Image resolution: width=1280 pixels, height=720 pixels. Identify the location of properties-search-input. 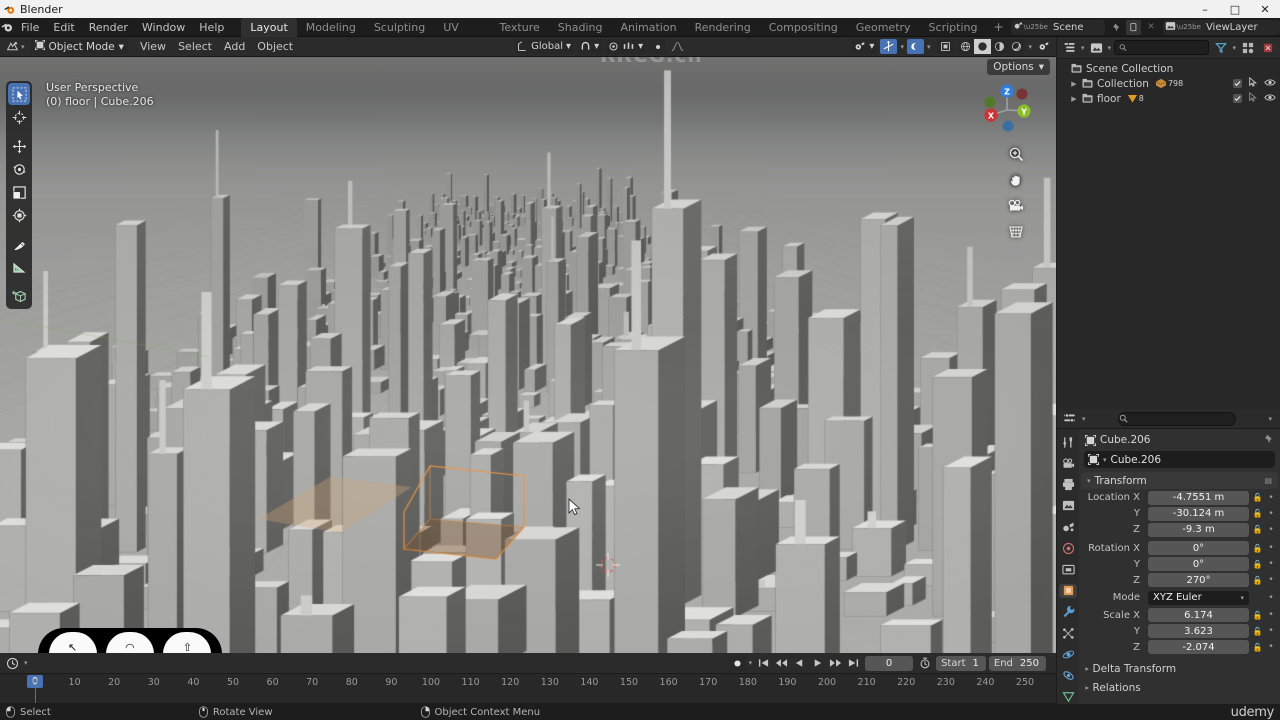
(1176, 418).